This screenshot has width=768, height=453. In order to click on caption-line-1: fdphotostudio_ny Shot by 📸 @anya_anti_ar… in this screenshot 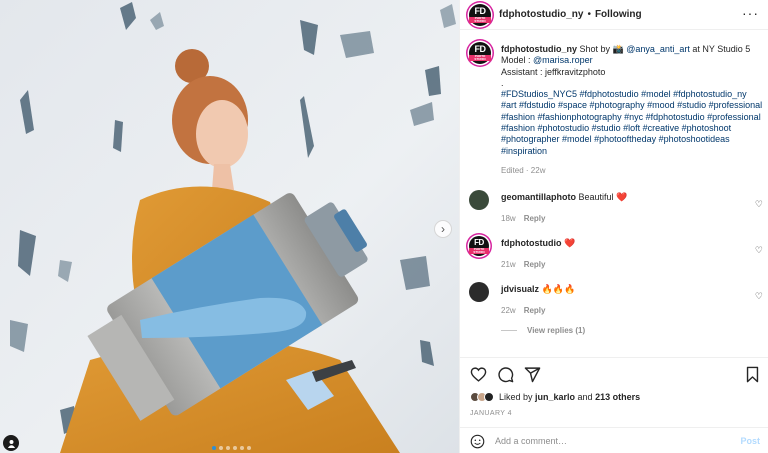, I will do `click(632, 49)`.